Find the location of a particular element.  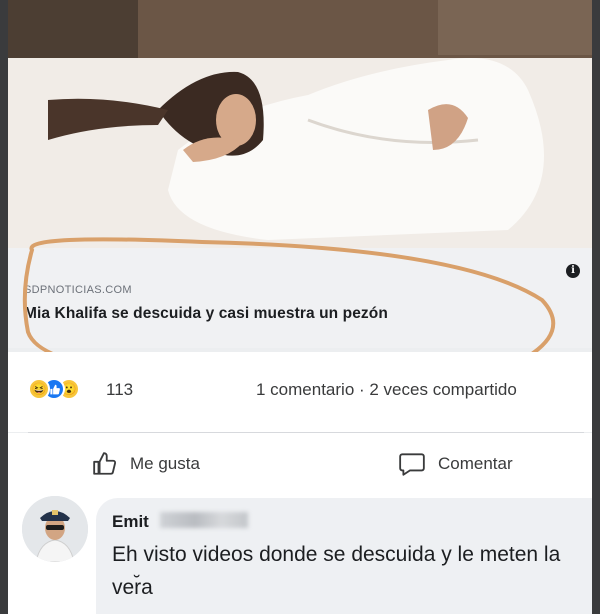

avatar is located at coordinates (55, 529).